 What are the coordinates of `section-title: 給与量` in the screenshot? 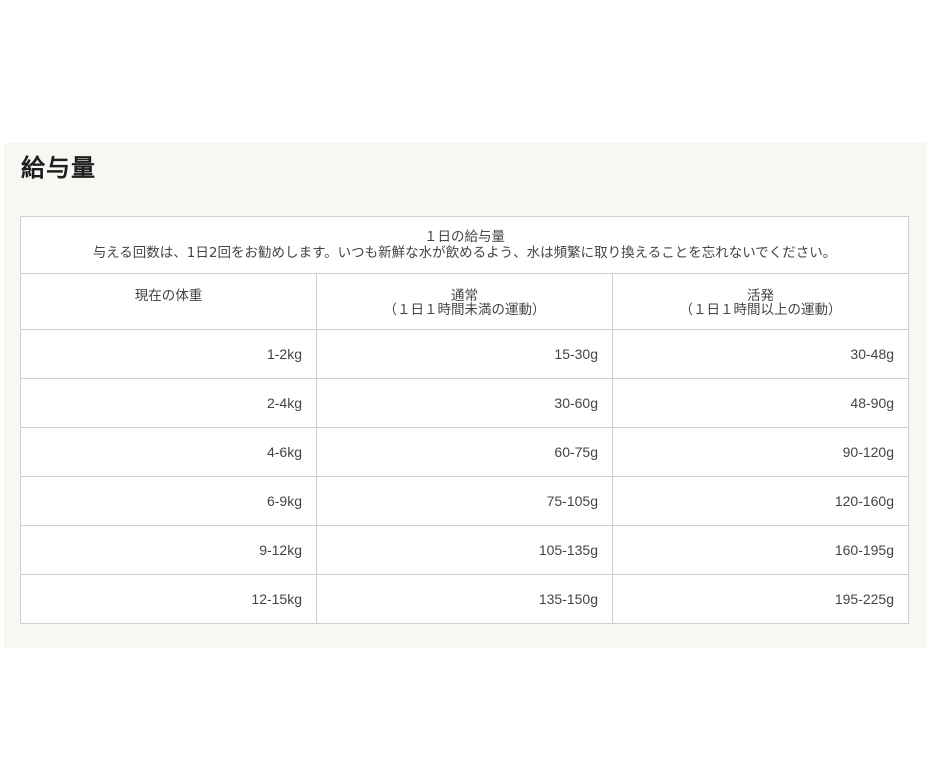 It's located at (58, 168).